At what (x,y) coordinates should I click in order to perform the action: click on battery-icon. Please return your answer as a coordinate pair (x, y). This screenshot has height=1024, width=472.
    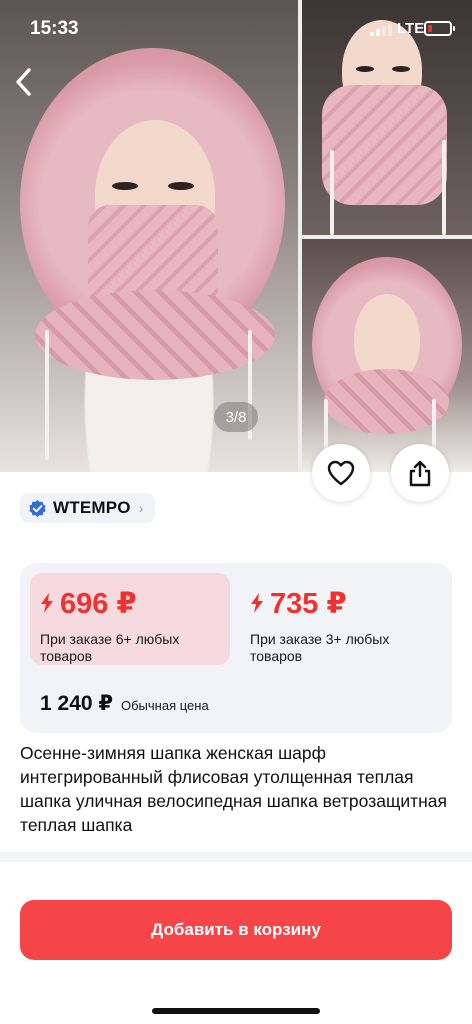
    Looking at the image, I should click on (439, 28).